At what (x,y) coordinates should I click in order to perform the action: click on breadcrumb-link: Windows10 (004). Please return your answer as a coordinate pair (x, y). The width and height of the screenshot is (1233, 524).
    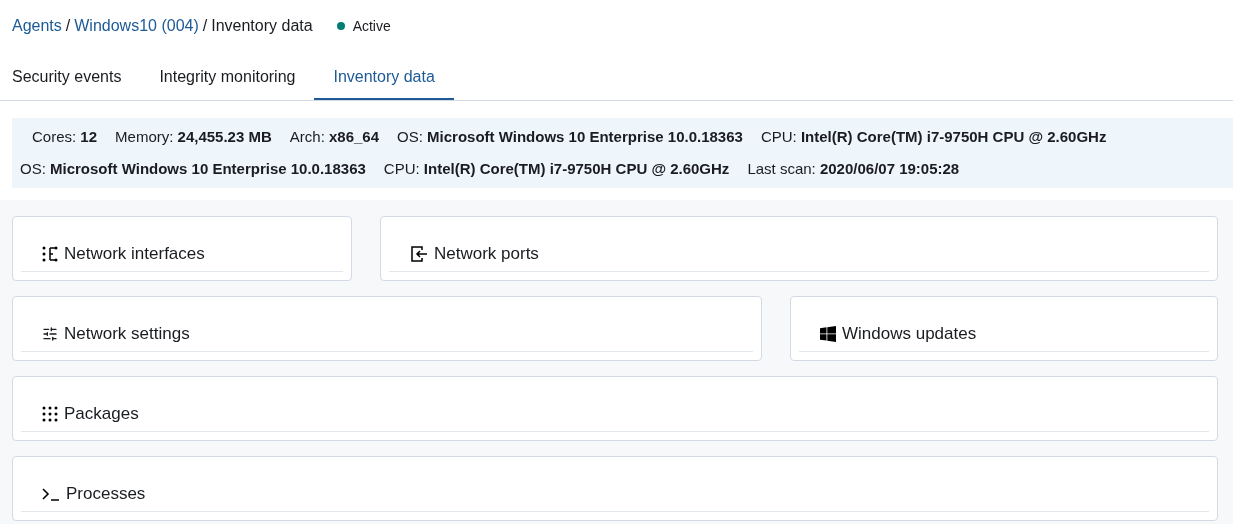
    Looking at the image, I should click on (136, 26).